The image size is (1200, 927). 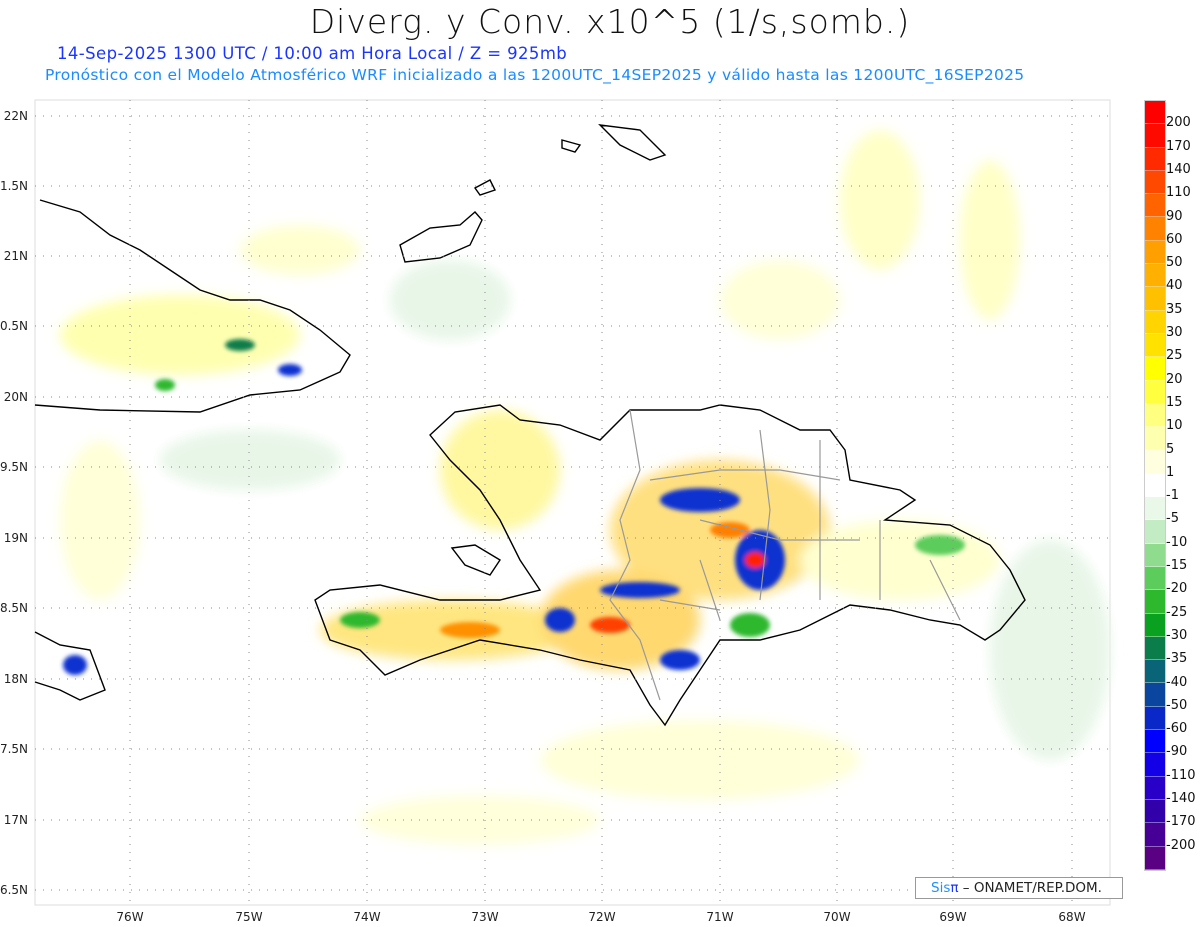 What do you see at coordinates (1174, 216) in the screenshot?
I see `colorbar-label: 90` at bounding box center [1174, 216].